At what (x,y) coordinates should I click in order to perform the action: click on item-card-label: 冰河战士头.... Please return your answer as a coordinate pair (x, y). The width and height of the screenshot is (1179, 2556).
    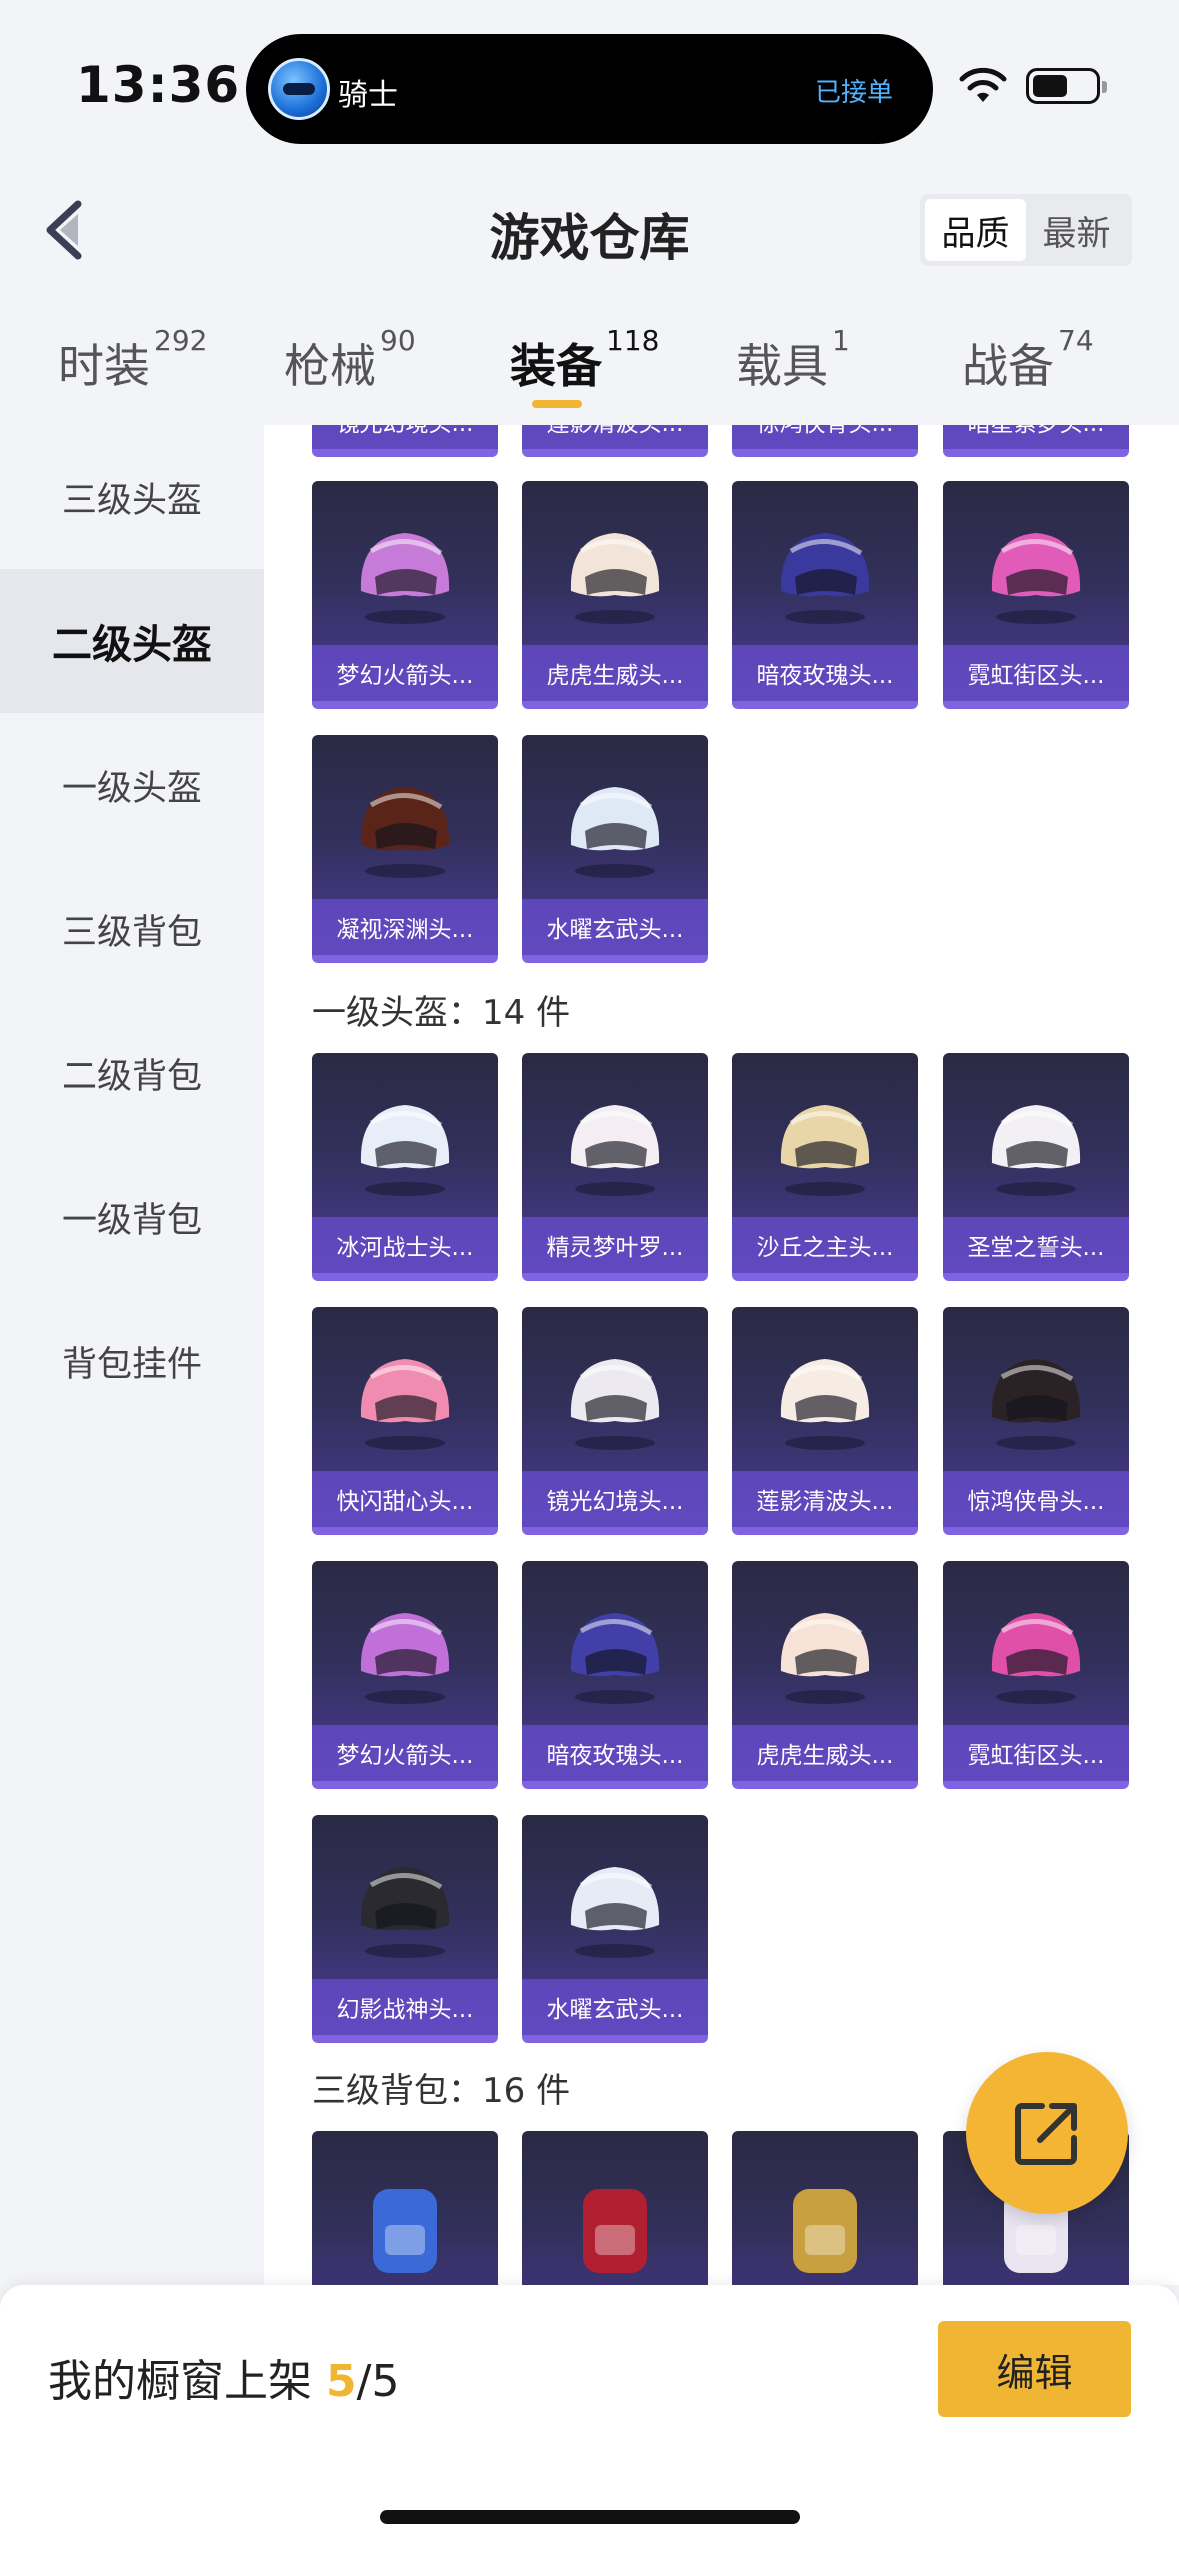
    Looking at the image, I should click on (405, 1245).